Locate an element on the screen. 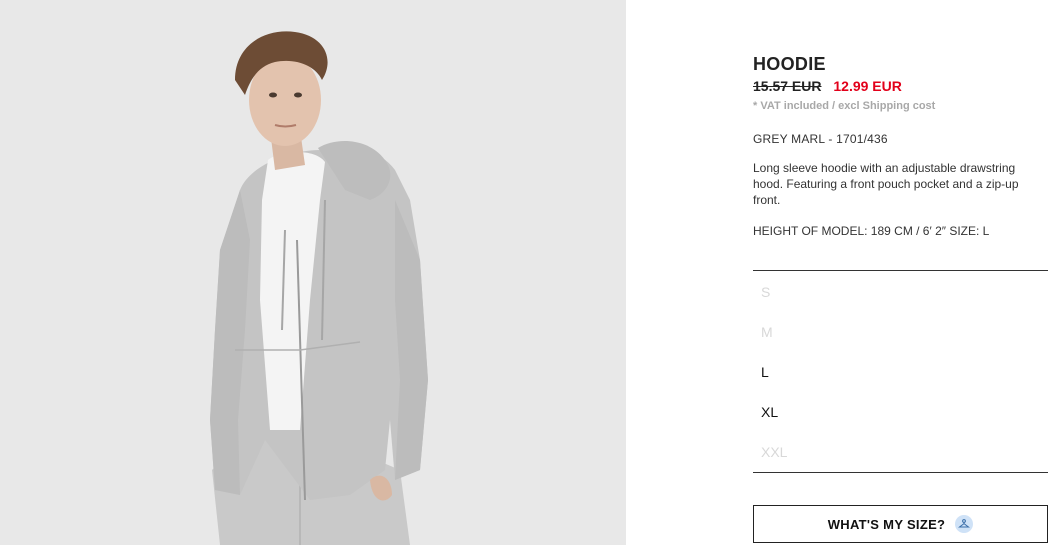  size-option-xl: XL is located at coordinates (900, 412).